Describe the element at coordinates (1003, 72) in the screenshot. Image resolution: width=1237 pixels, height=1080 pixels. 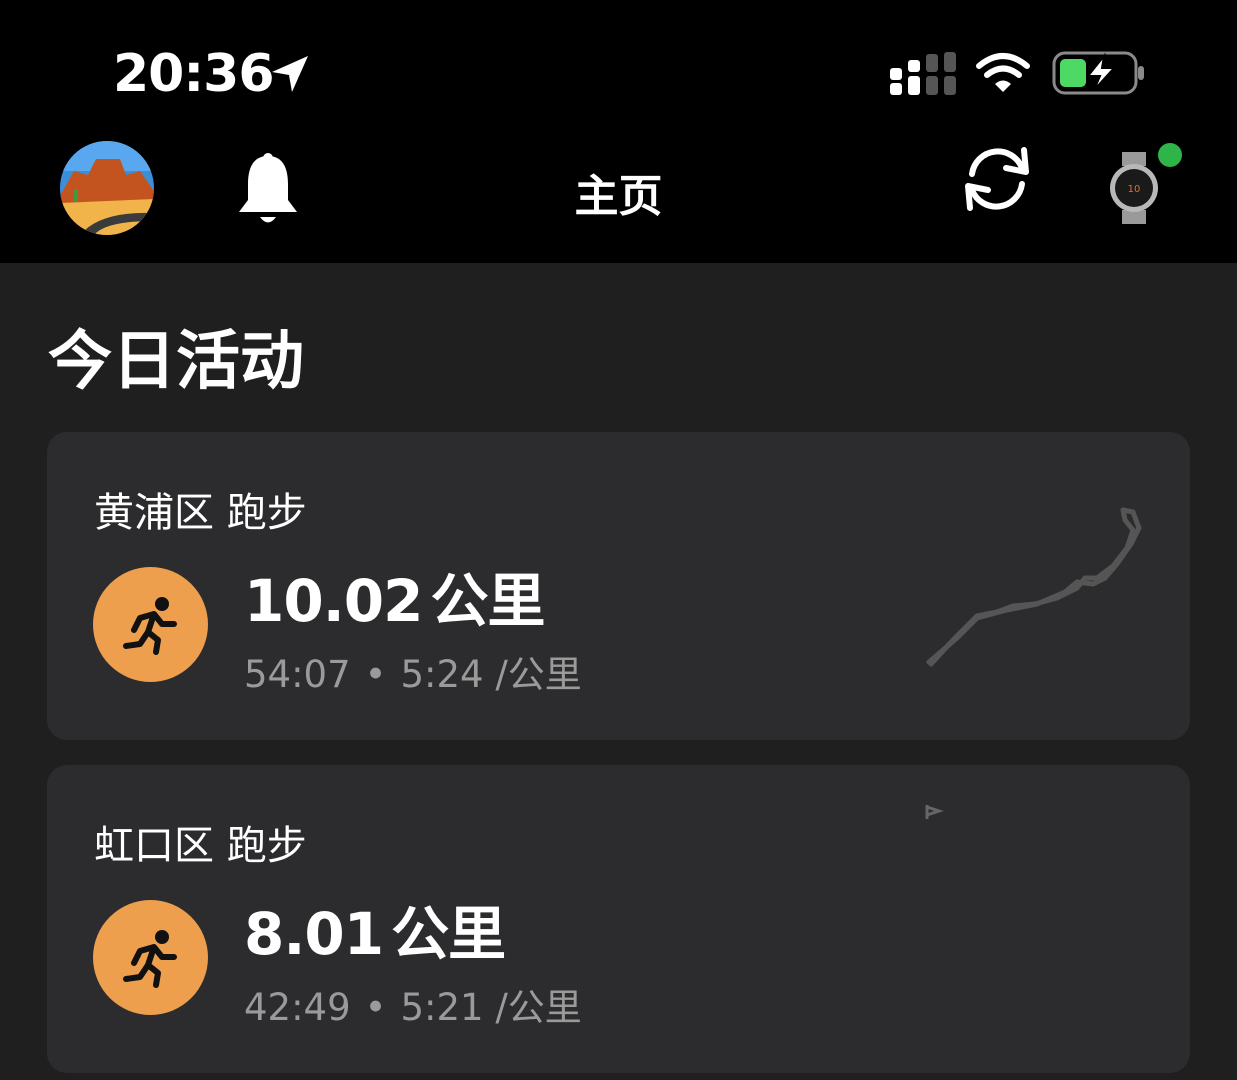
I see `wifi-icon` at that location.